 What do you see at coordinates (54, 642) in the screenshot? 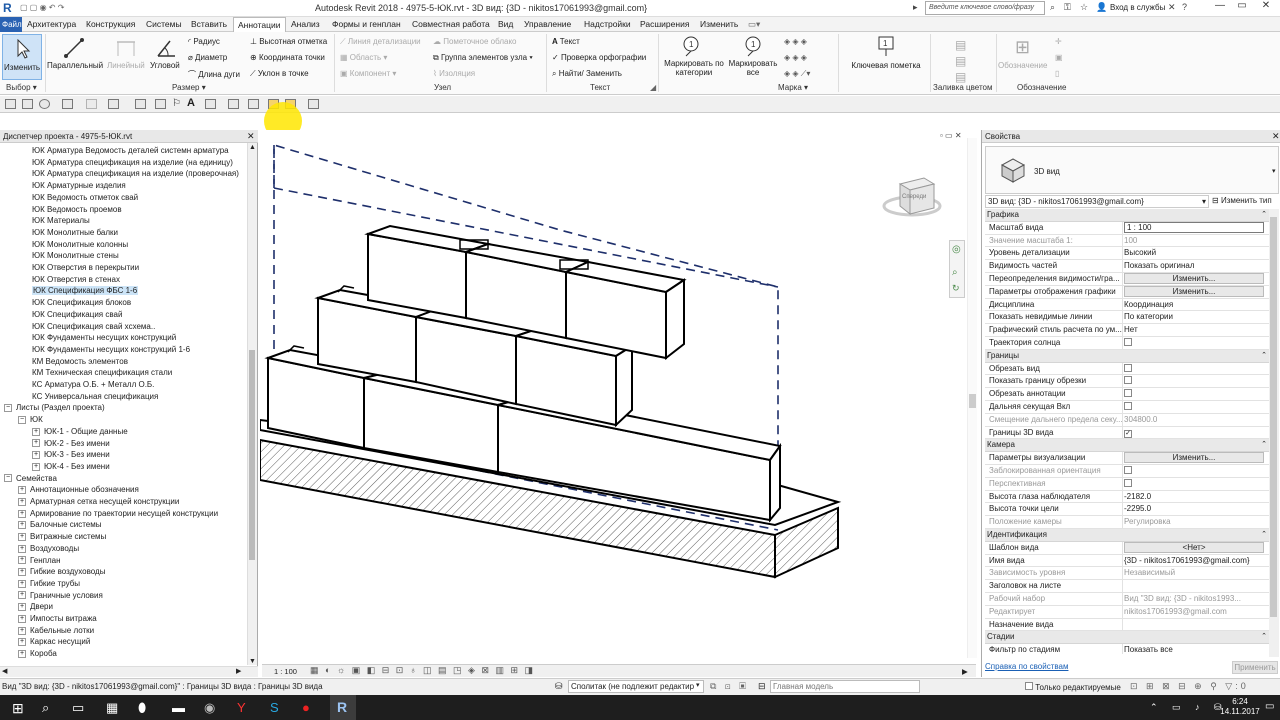
I see `browser-item: + Каркас несущий` at bounding box center [54, 642].